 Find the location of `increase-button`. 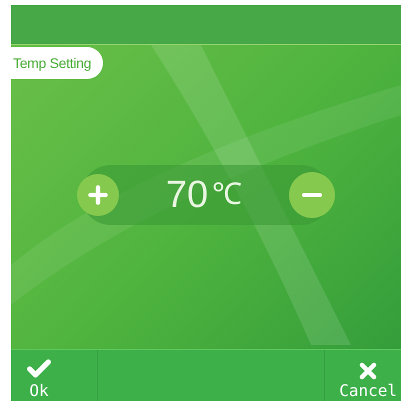

increase-button is located at coordinates (98, 195).